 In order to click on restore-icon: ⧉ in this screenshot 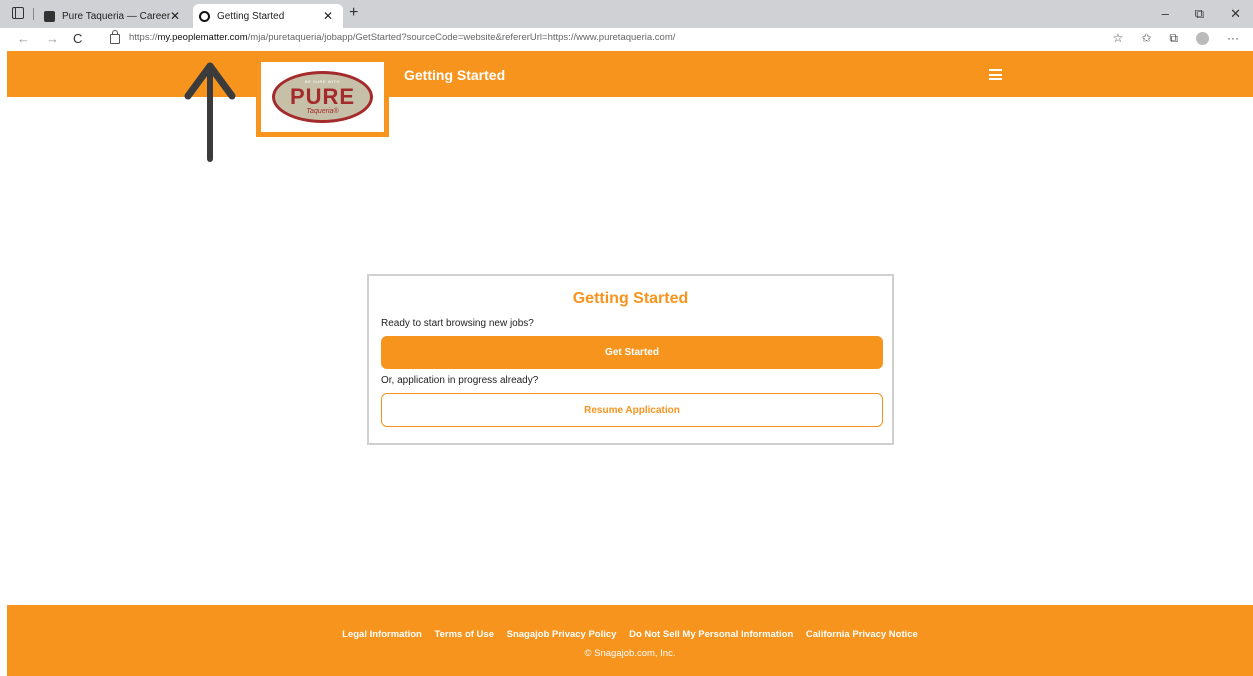, I will do `click(1199, 14)`.